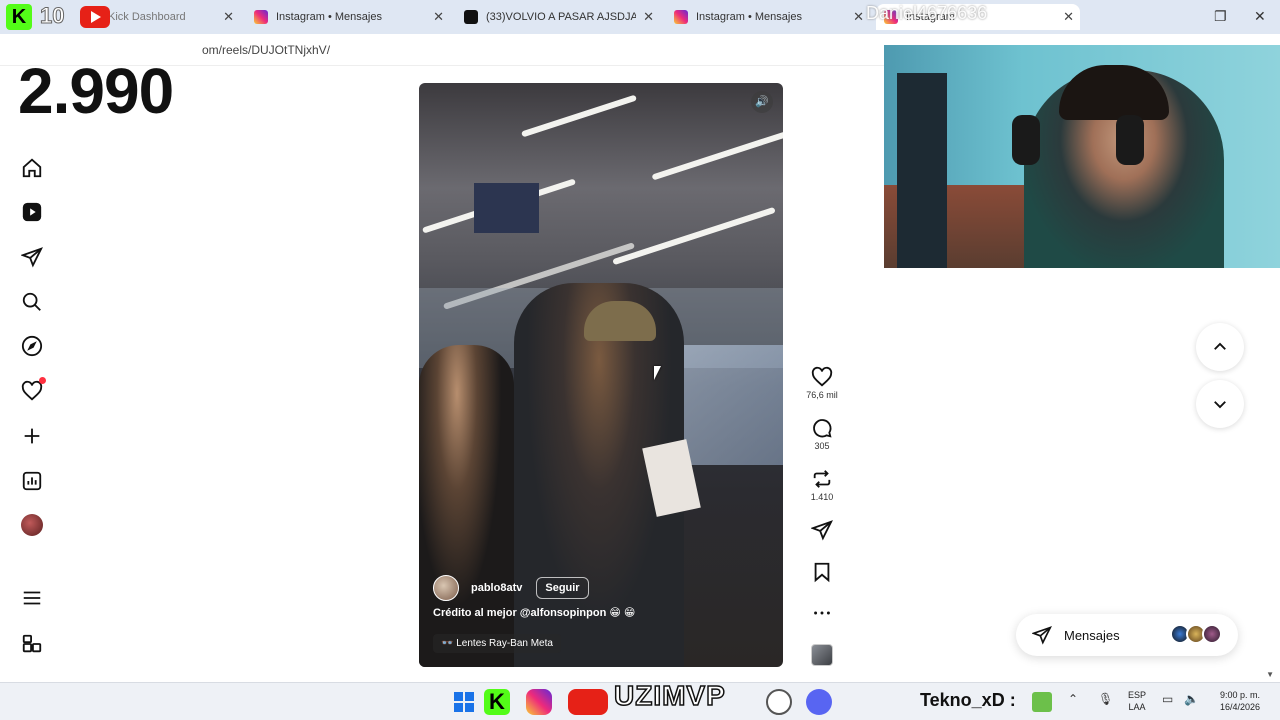  Describe the element at coordinates (1196, 634) in the screenshot. I see `message-avatars` at that location.